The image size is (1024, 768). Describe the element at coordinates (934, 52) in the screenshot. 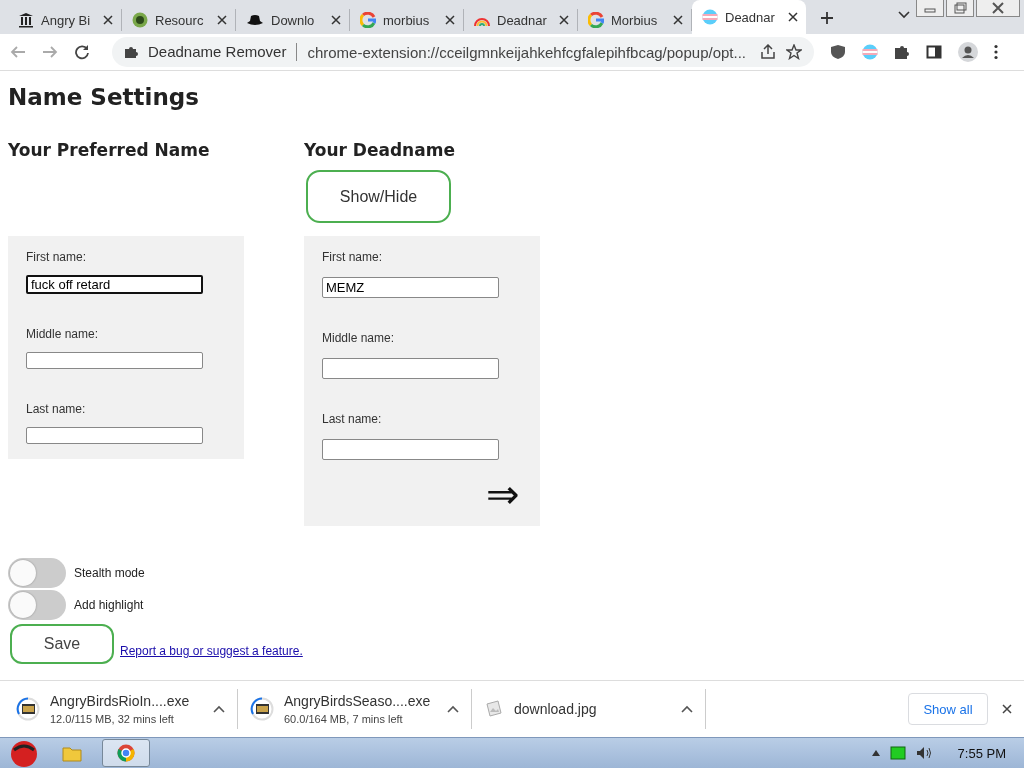

I see `sidebar-icon` at that location.